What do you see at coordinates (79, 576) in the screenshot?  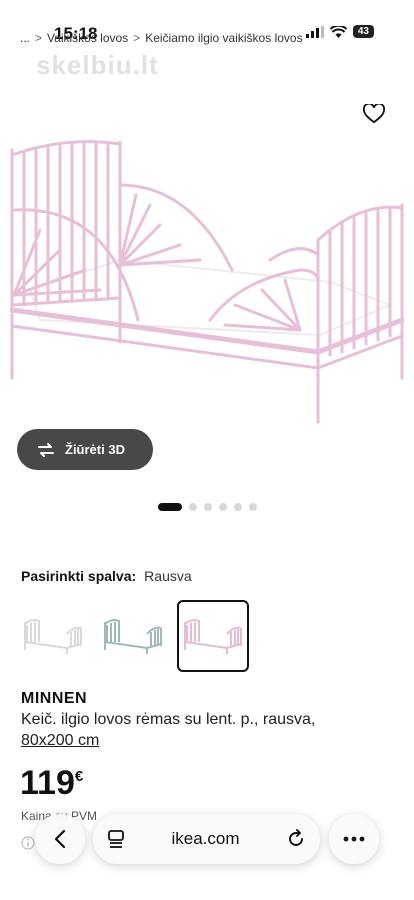 I see `color-label: Pasirinkti spalva:` at bounding box center [79, 576].